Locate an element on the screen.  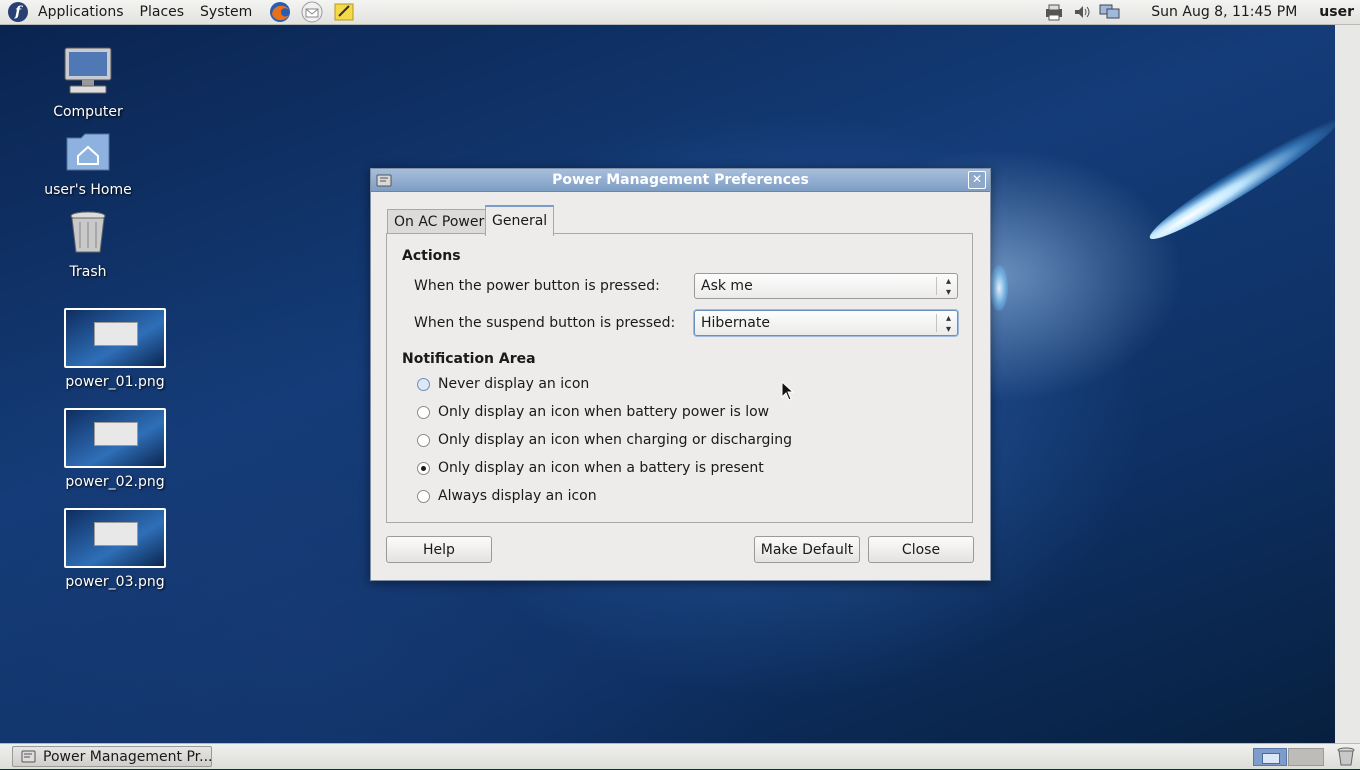
radio-always-display: Always display an icon is located at coordinates (507, 496).